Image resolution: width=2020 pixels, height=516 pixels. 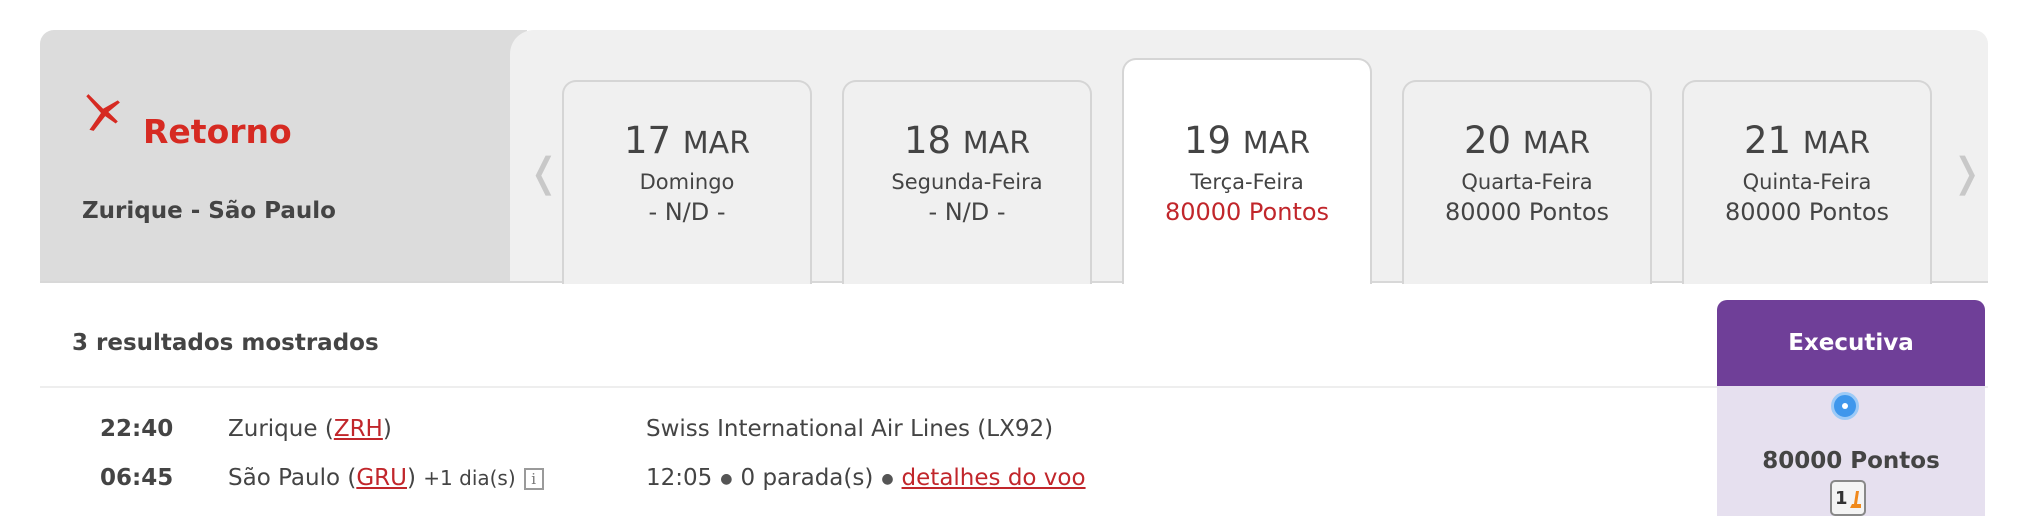 What do you see at coordinates (1247, 182) in the screenshot?
I see `date-weekday: Terça-Feira` at bounding box center [1247, 182].